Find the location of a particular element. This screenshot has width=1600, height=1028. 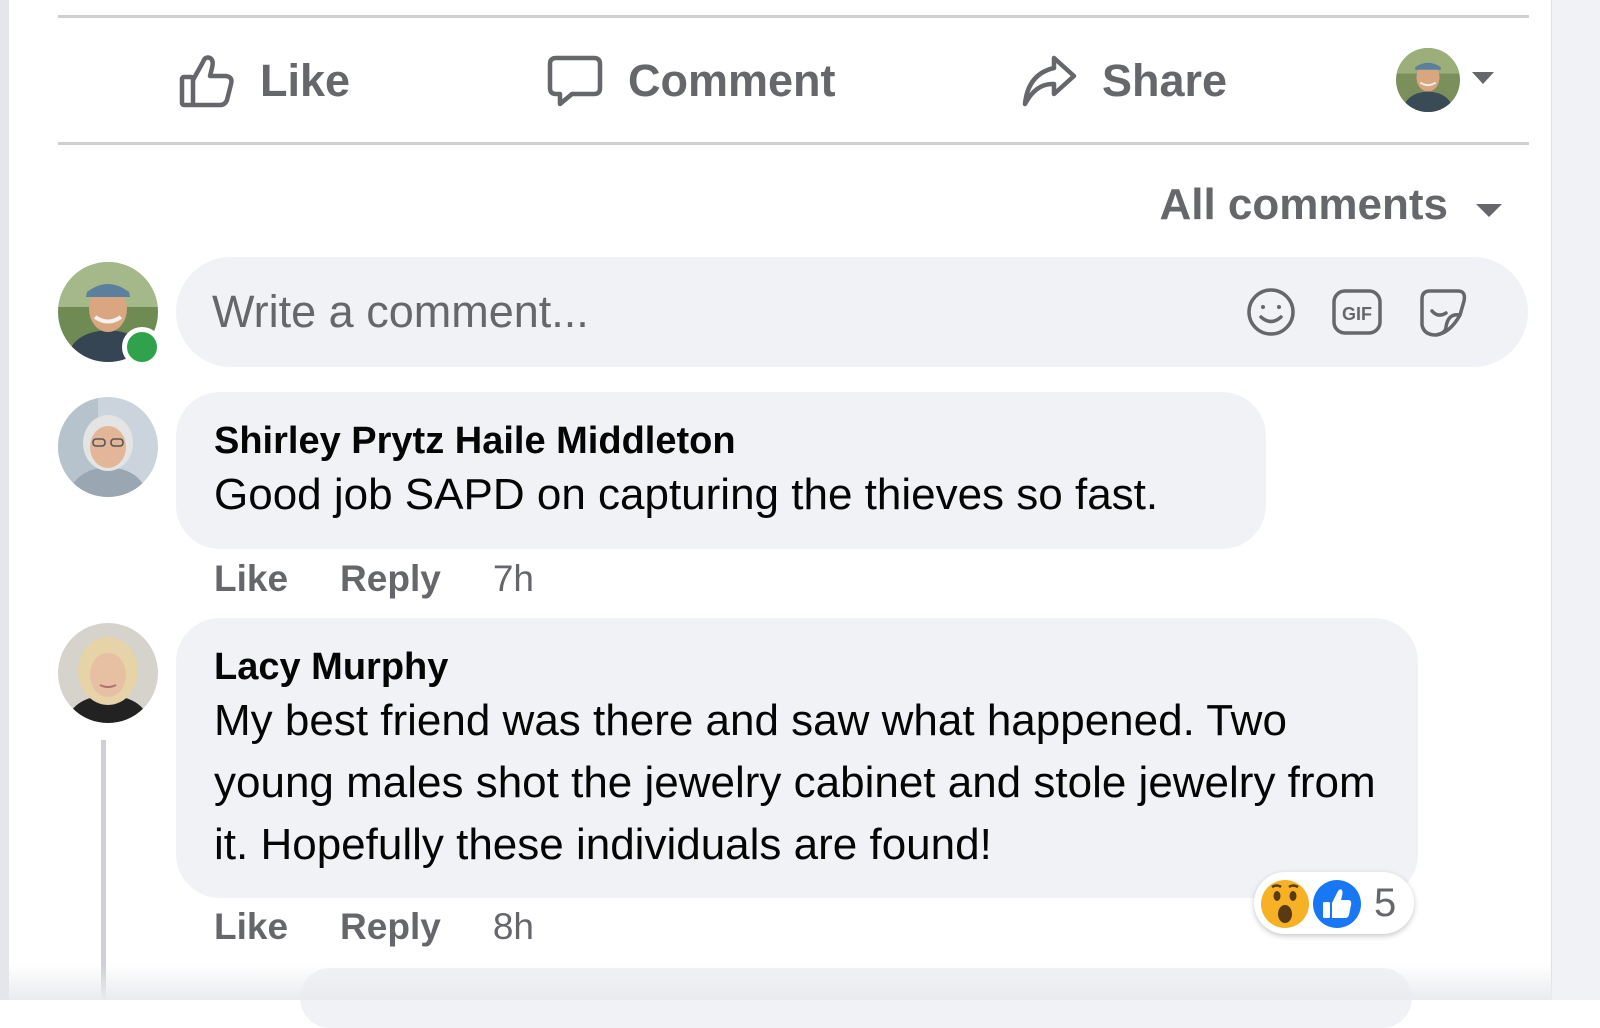

action-bar-divider is located at coordinates (793, 143).